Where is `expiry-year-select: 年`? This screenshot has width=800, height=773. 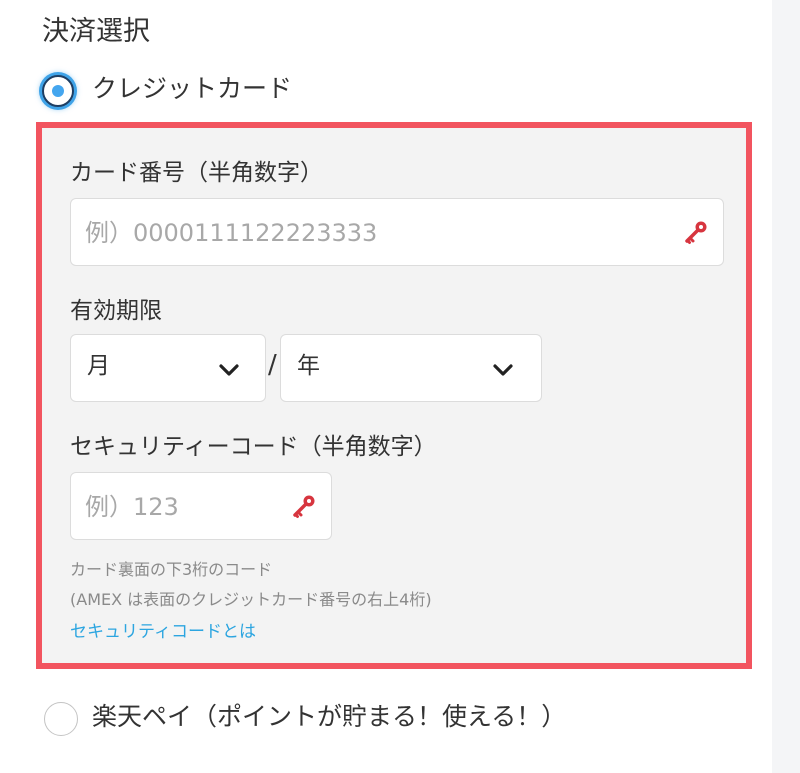 expiry-year-select: 年 is located at coordinates (411, 368).